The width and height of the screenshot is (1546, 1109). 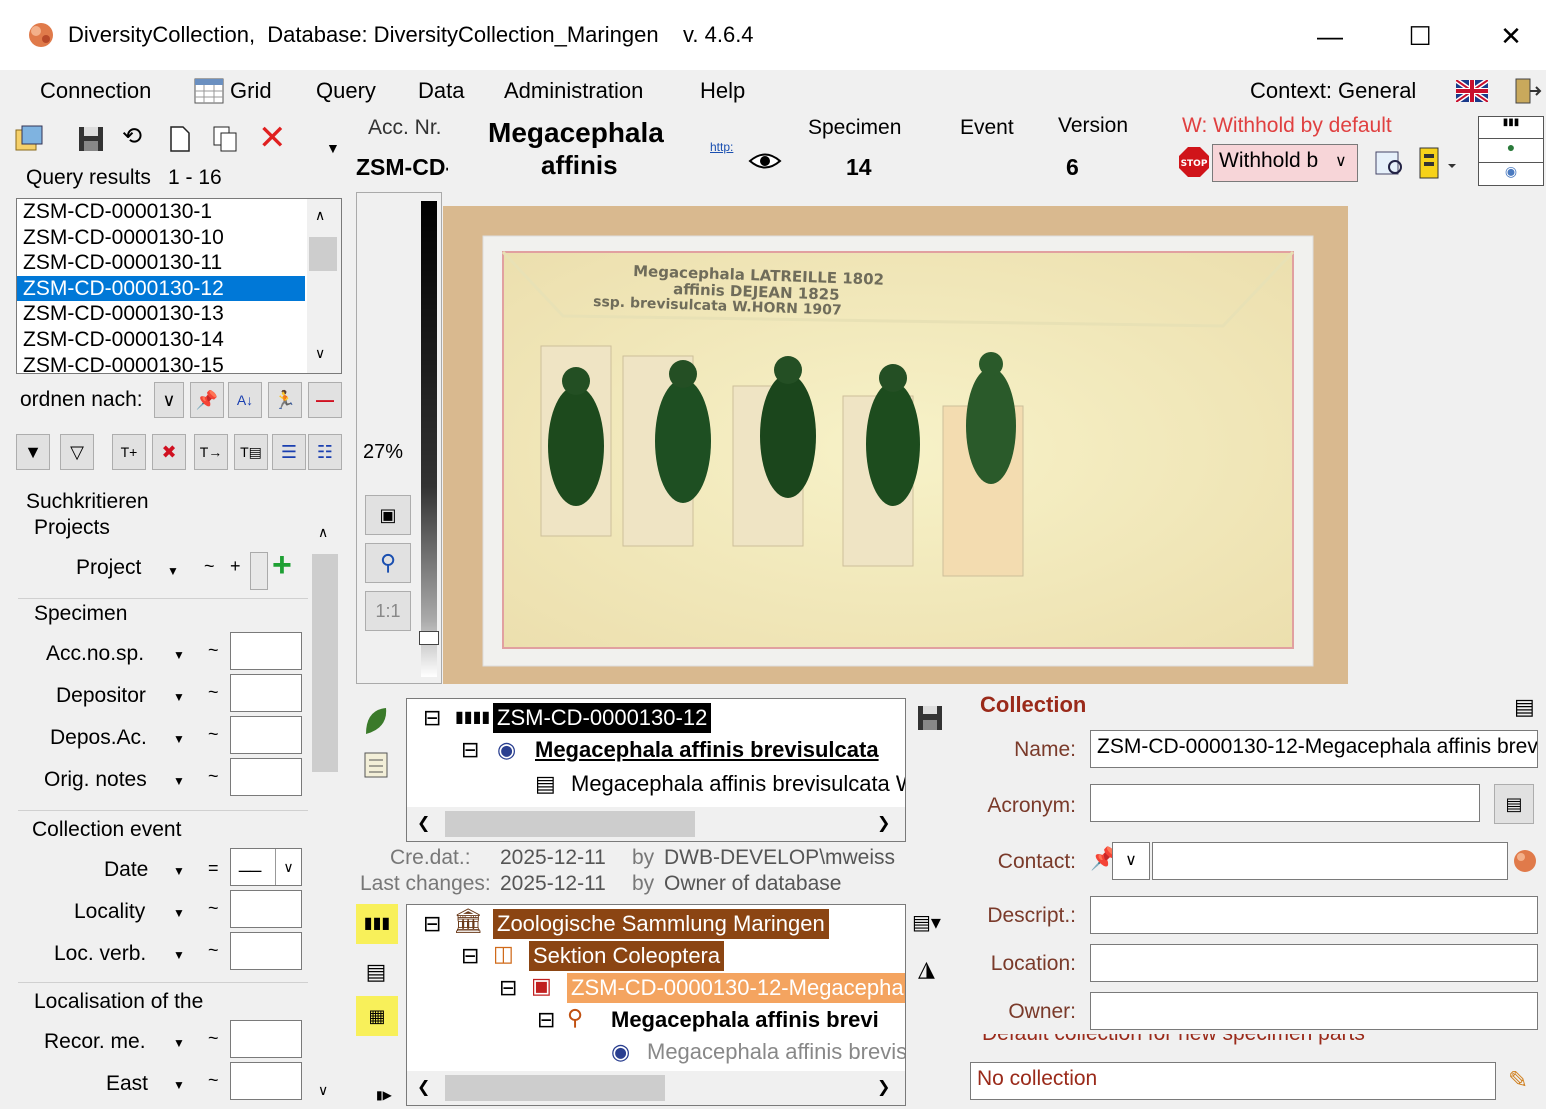 I want to click on tree-node-identification: Megacephala affinis brevisulcata, so click(x=707, y=750).